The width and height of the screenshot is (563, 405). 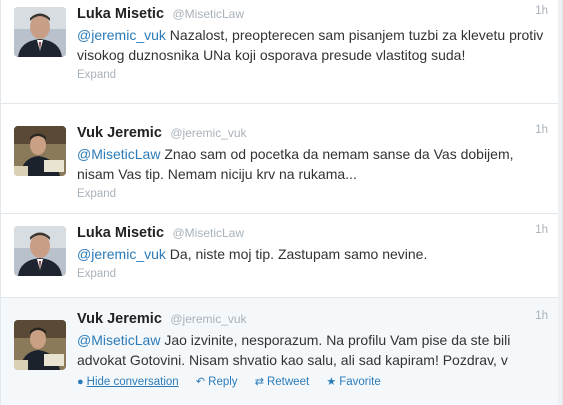 I want to click on reply-button: ↶ Reply, so click(x=217, y=382).